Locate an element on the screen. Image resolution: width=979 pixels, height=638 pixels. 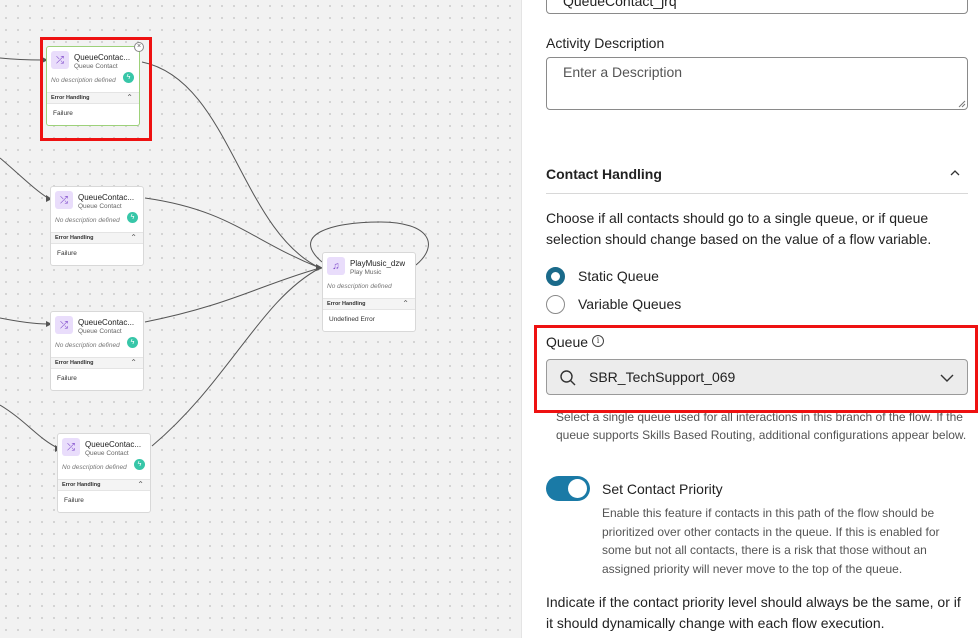
contact-priority-toggle is located at coordinates (568, 488).